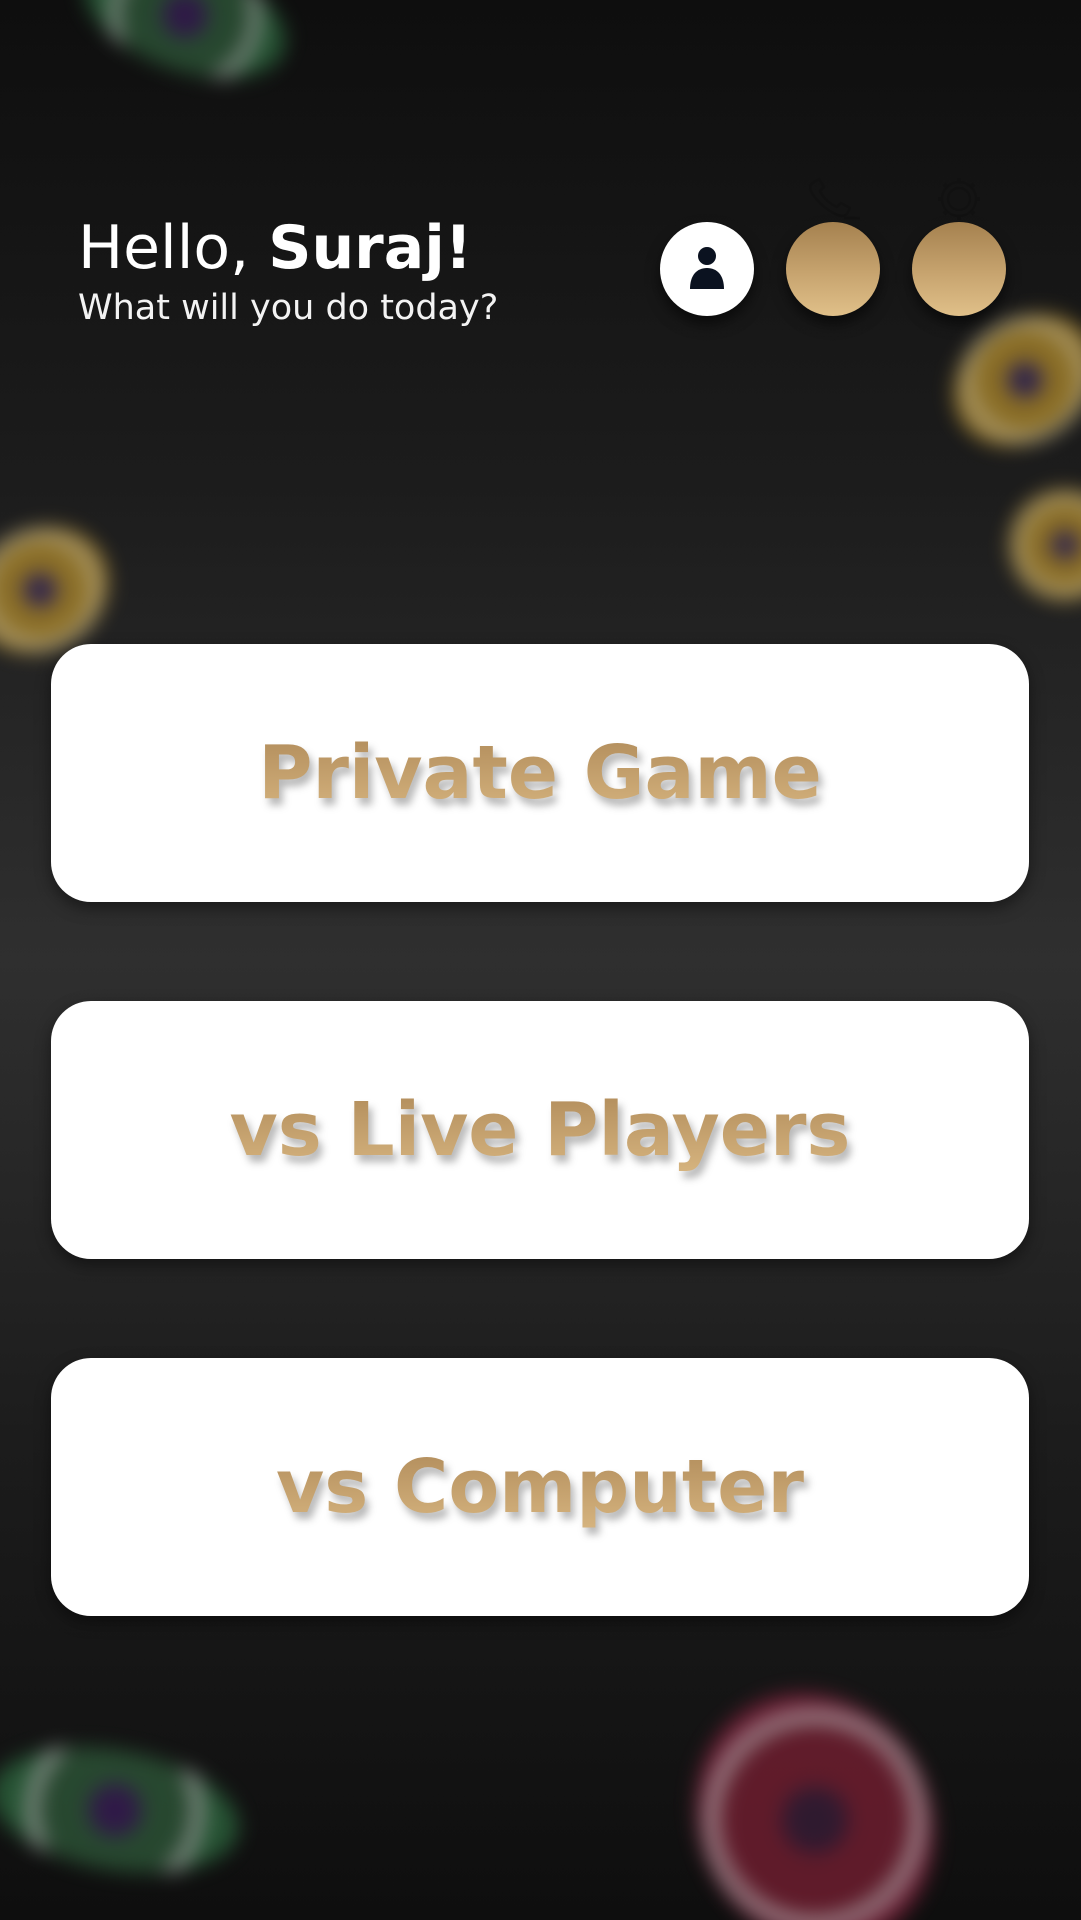  What do you see at coordinates (815, 1784) in the screenshot?
I see `background-chip-red` at bounding box center [815, 1784].